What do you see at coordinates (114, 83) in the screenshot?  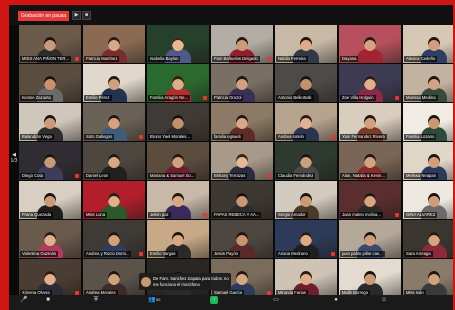 I see `participant-tile: Emilio Pérez` at bounding box center [114, 83].